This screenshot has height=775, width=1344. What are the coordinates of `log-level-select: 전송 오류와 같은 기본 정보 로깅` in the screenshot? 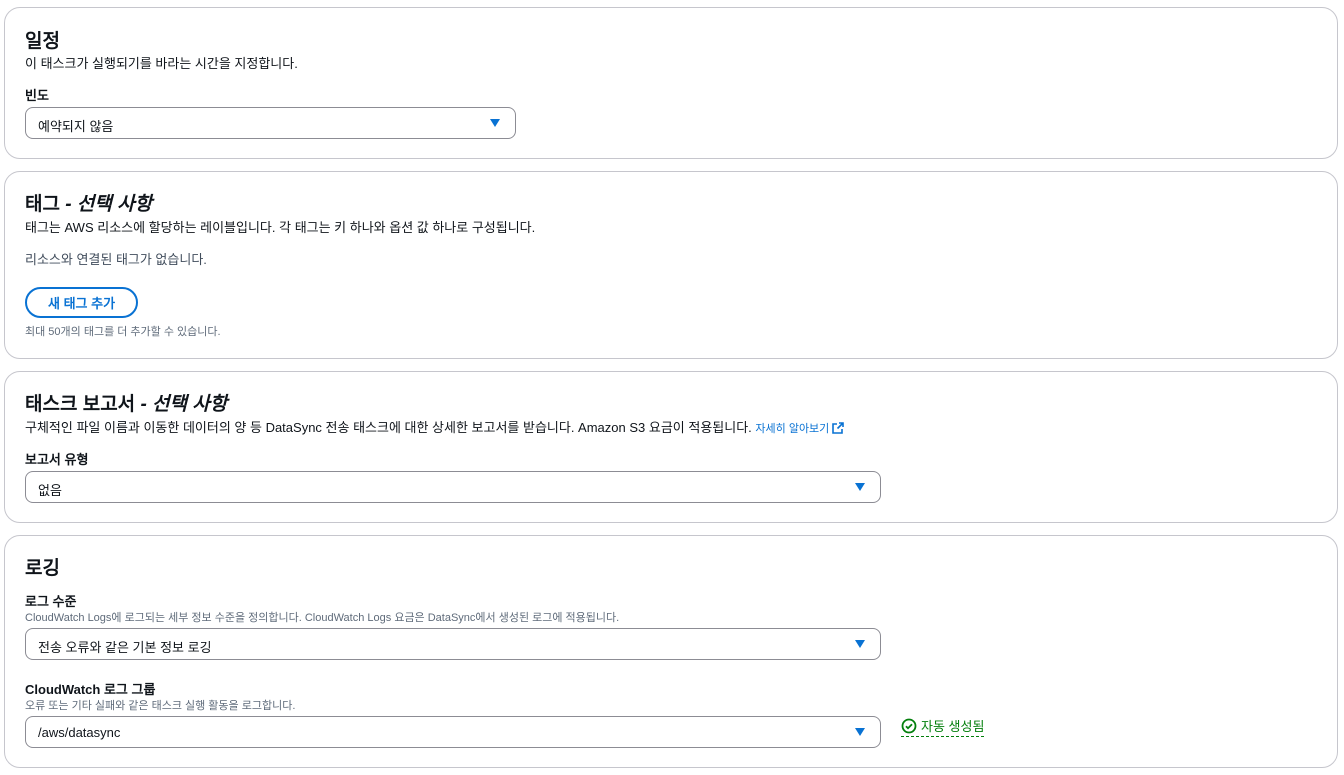 It's located at (453, 644).